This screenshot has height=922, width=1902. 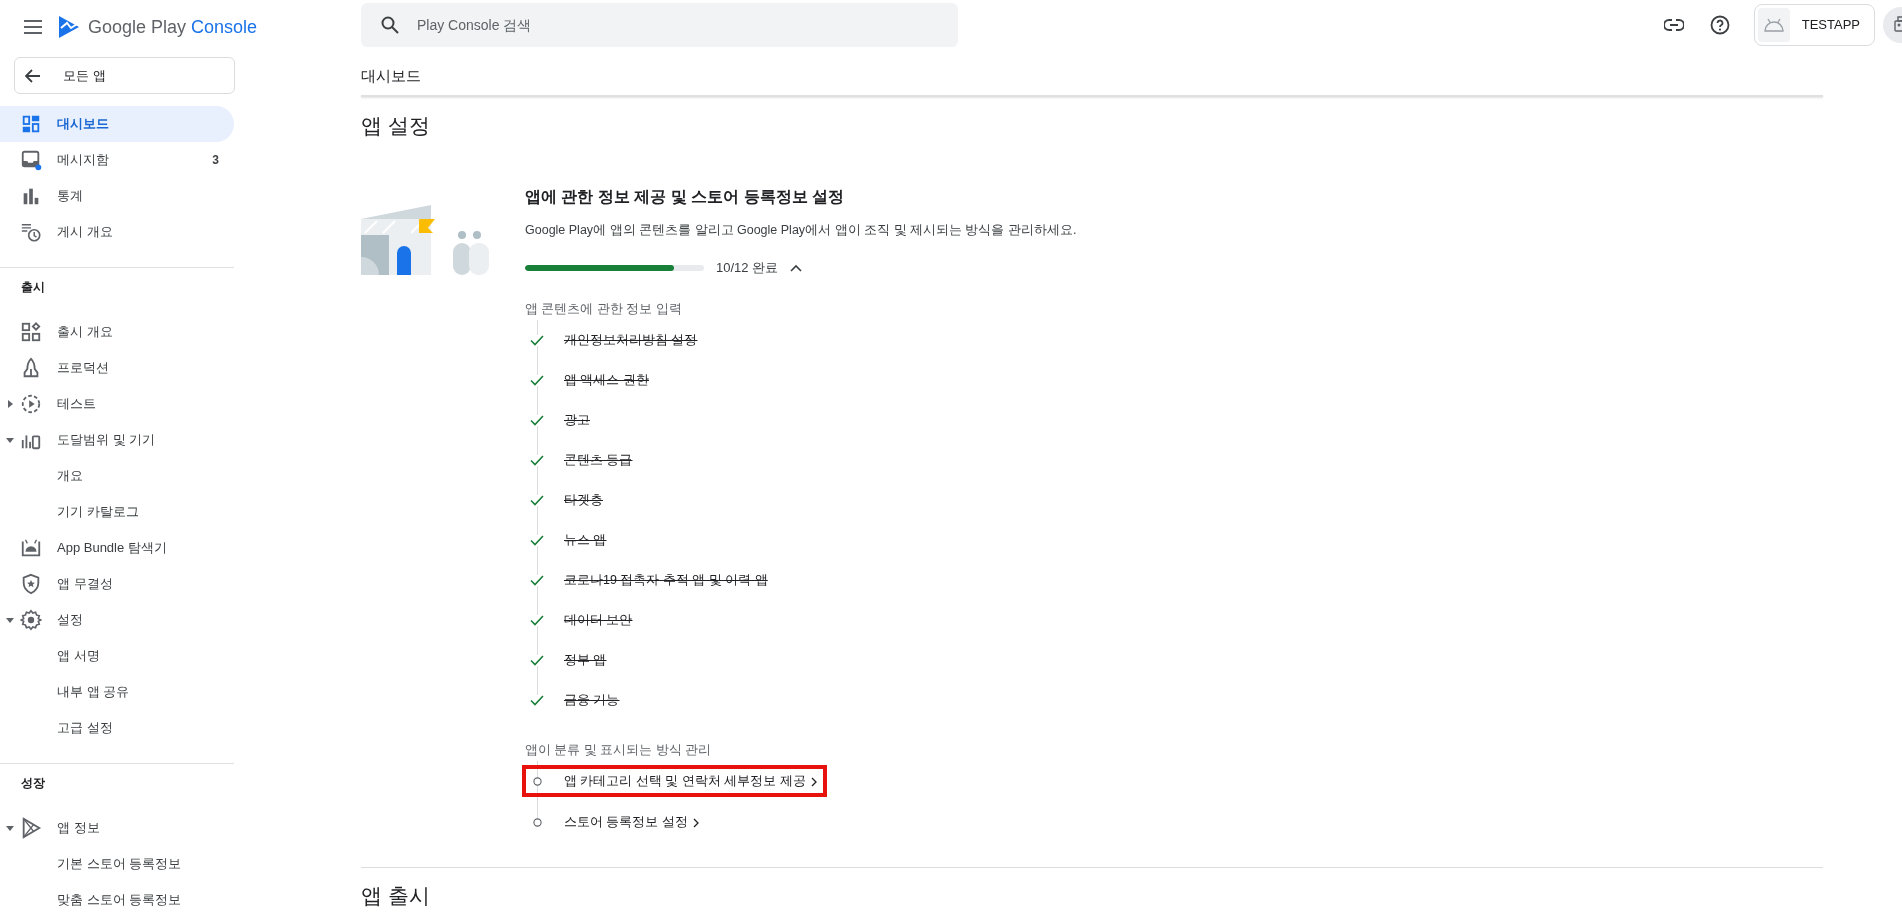 What do you see at coordinates (1719, 24) in the screenshot?
I see `help-icon` at bounding box center [1719, 24].